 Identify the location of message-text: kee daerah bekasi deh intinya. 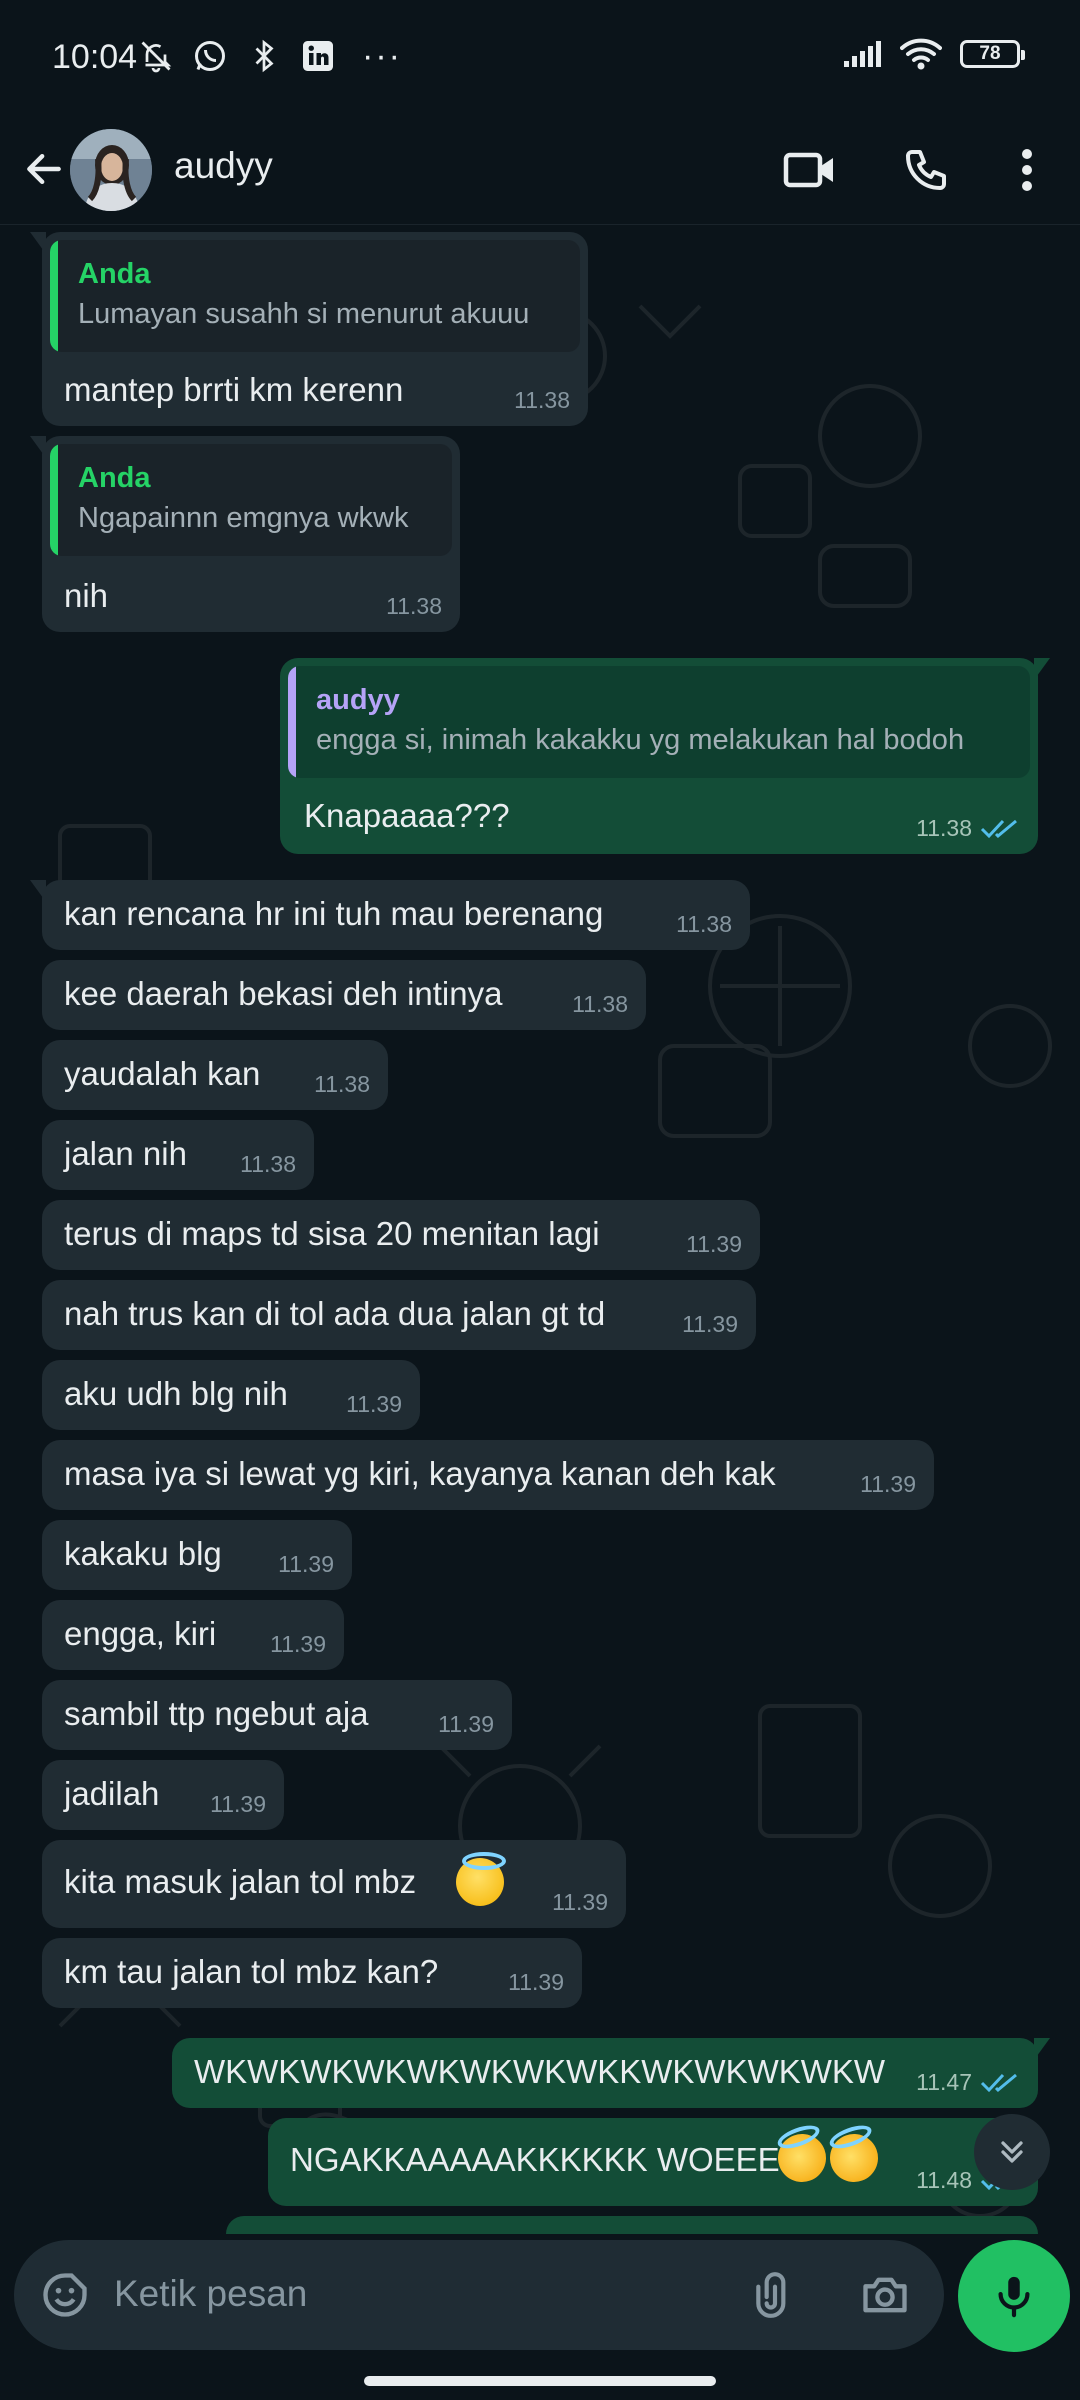
(283, 993).